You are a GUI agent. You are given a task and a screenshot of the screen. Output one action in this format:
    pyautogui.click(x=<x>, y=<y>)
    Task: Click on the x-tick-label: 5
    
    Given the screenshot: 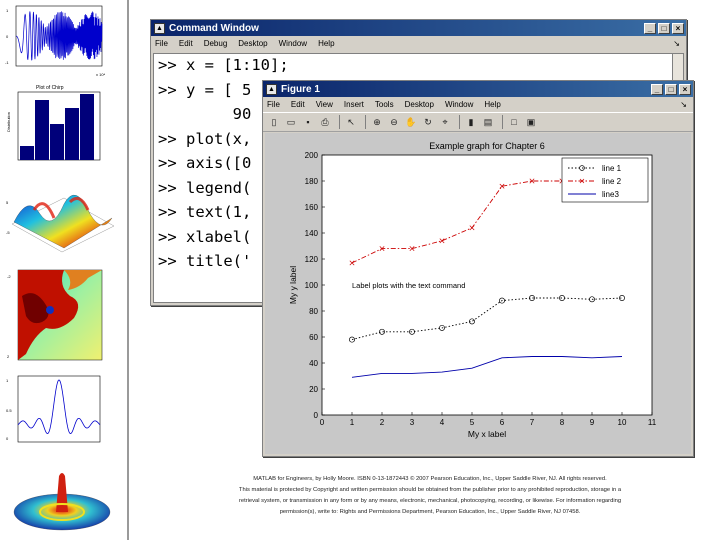 What is the action you would take?
    pyautogui.click(x=472, y=422)
    